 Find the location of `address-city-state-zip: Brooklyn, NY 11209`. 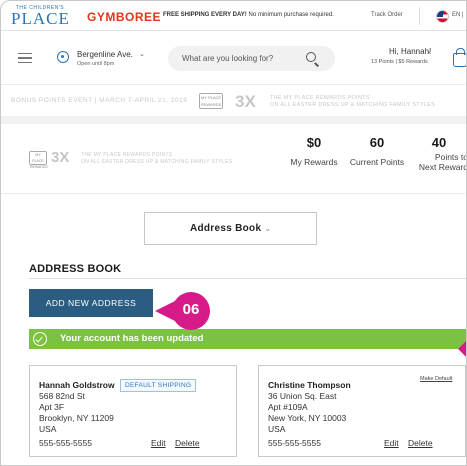

address-city-state-zip: Brooklyn, NY 11209 is located at coordinates (76, 418).